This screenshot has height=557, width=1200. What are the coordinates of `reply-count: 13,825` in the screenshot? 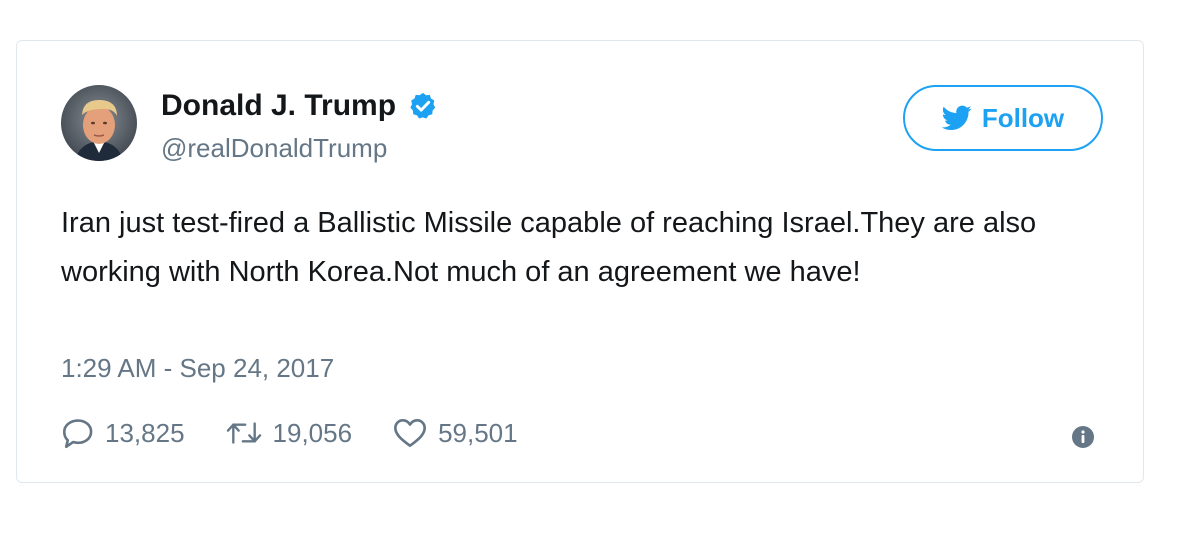 It's located at (145, 432).